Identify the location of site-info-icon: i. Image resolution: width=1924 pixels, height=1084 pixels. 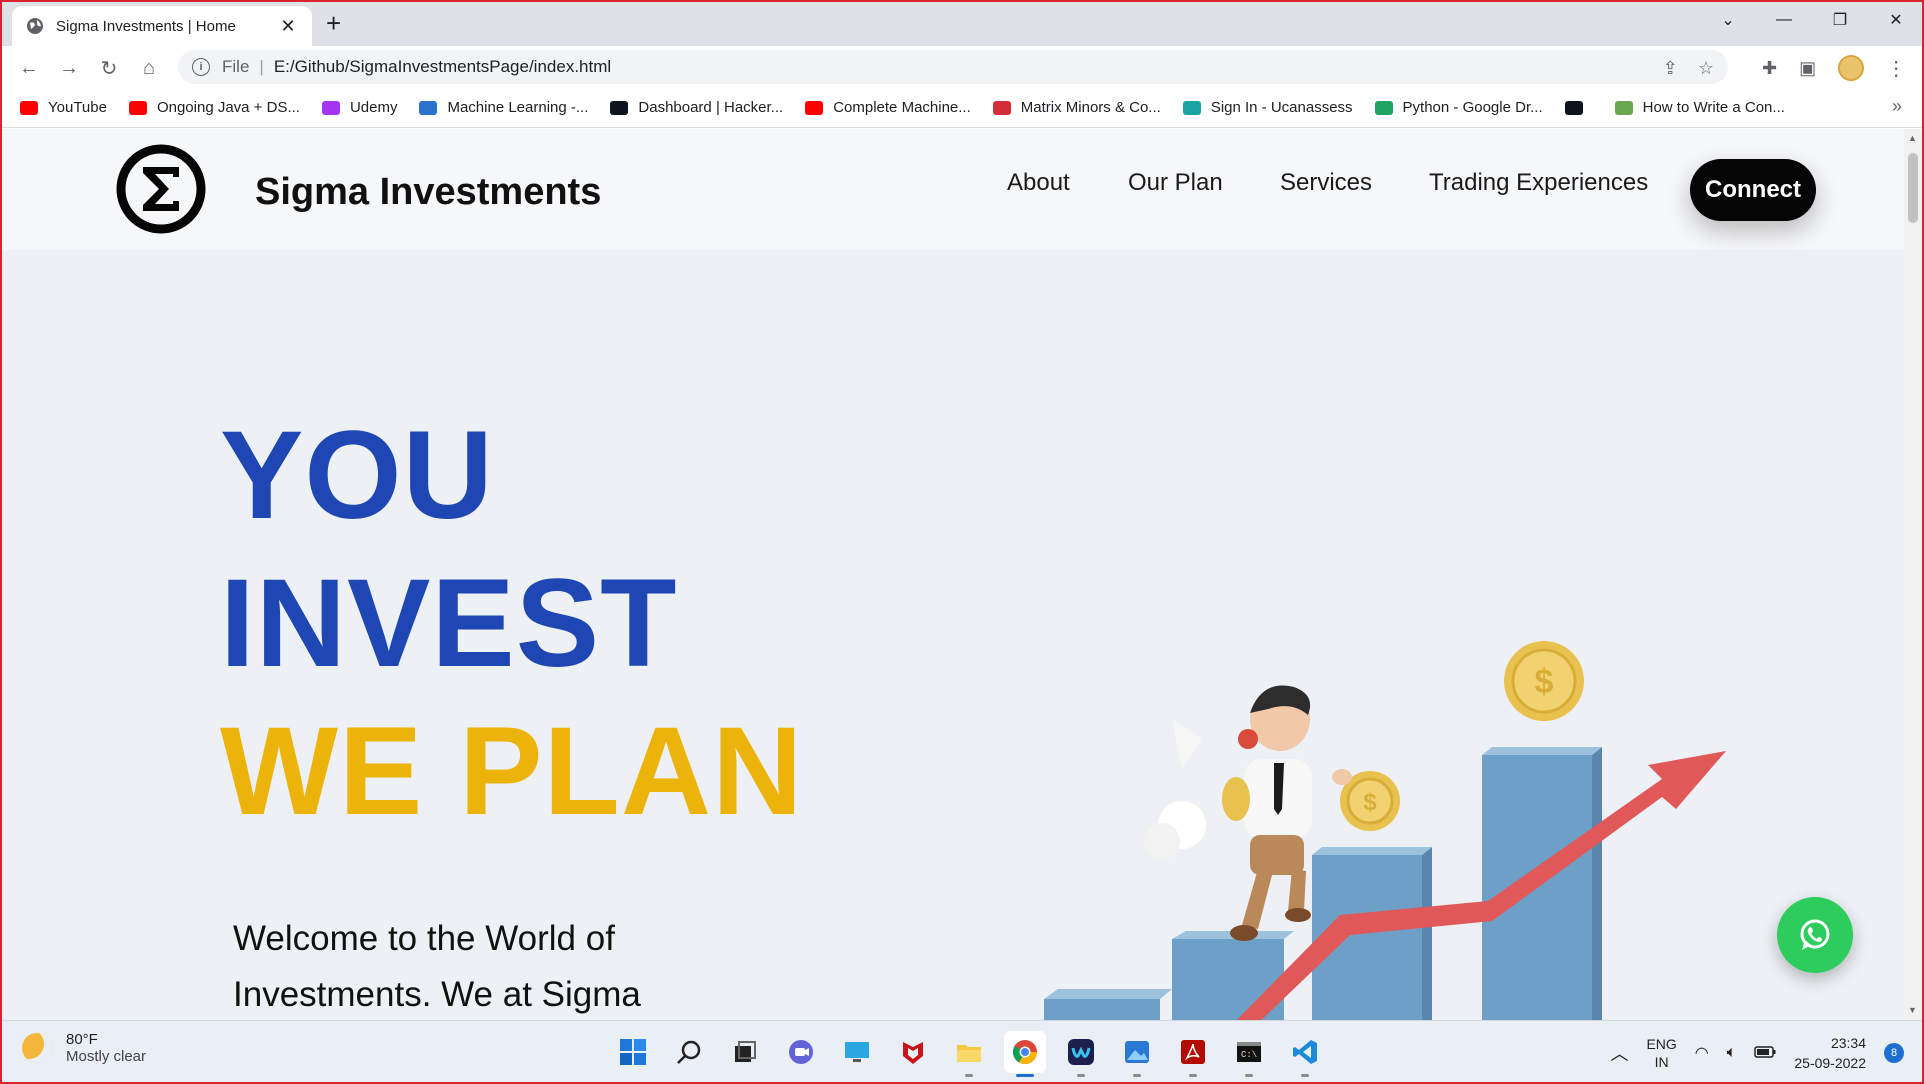
(201, 67).